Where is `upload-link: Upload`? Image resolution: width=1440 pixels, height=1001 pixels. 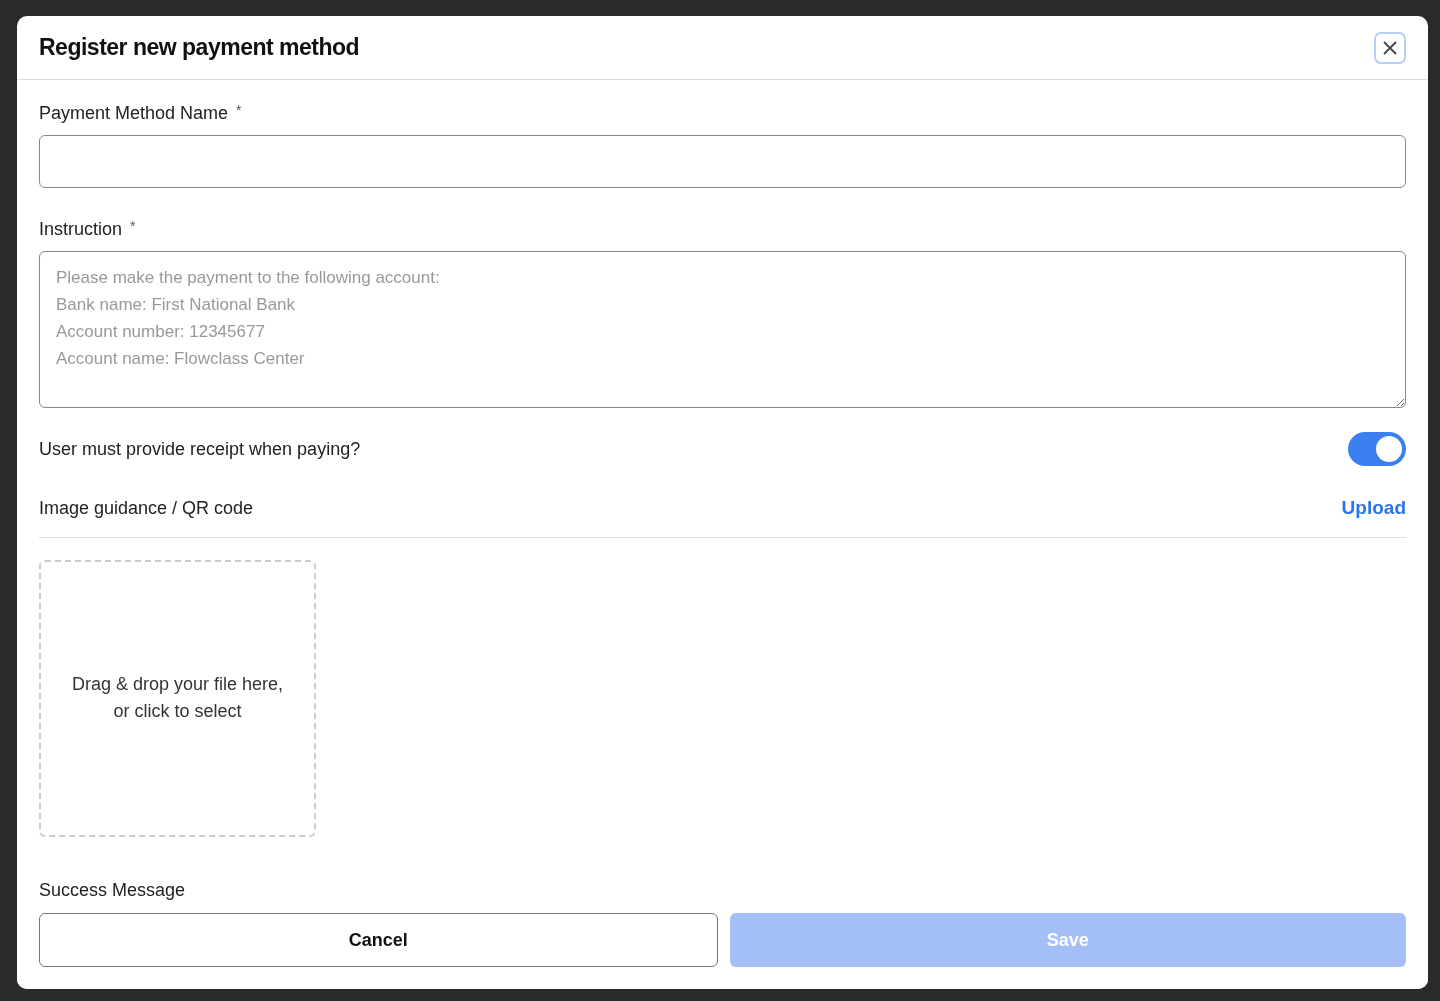 upload-link: Upload is located at coordinates (1373, 508).